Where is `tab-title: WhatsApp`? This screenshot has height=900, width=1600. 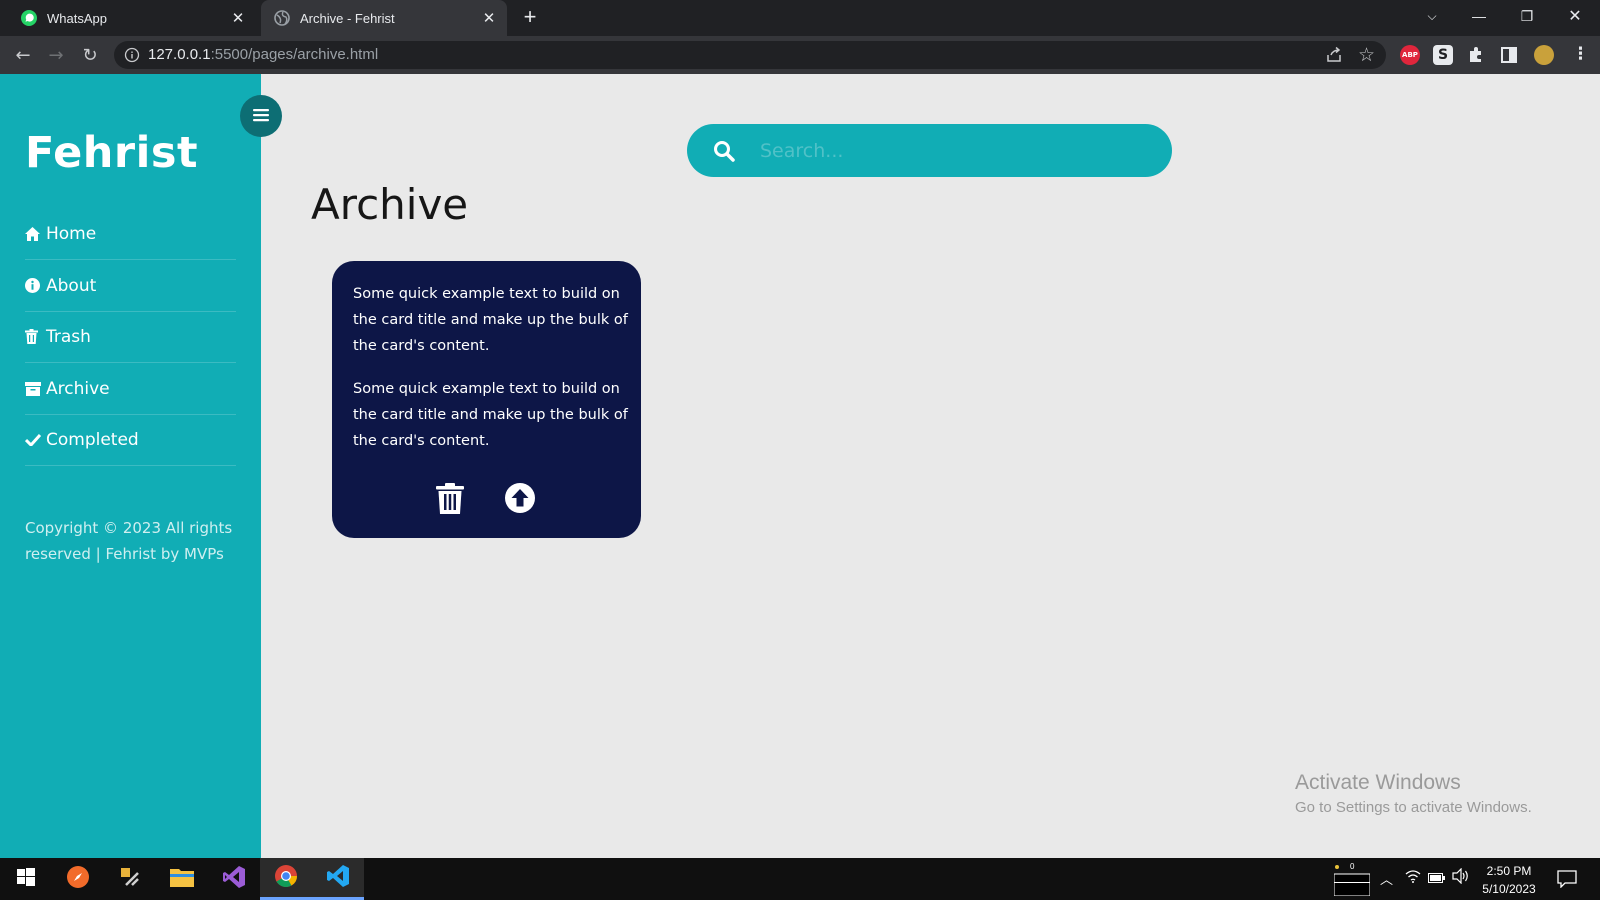
tab-title: WhatsApp is located at coordinates (77, 18).